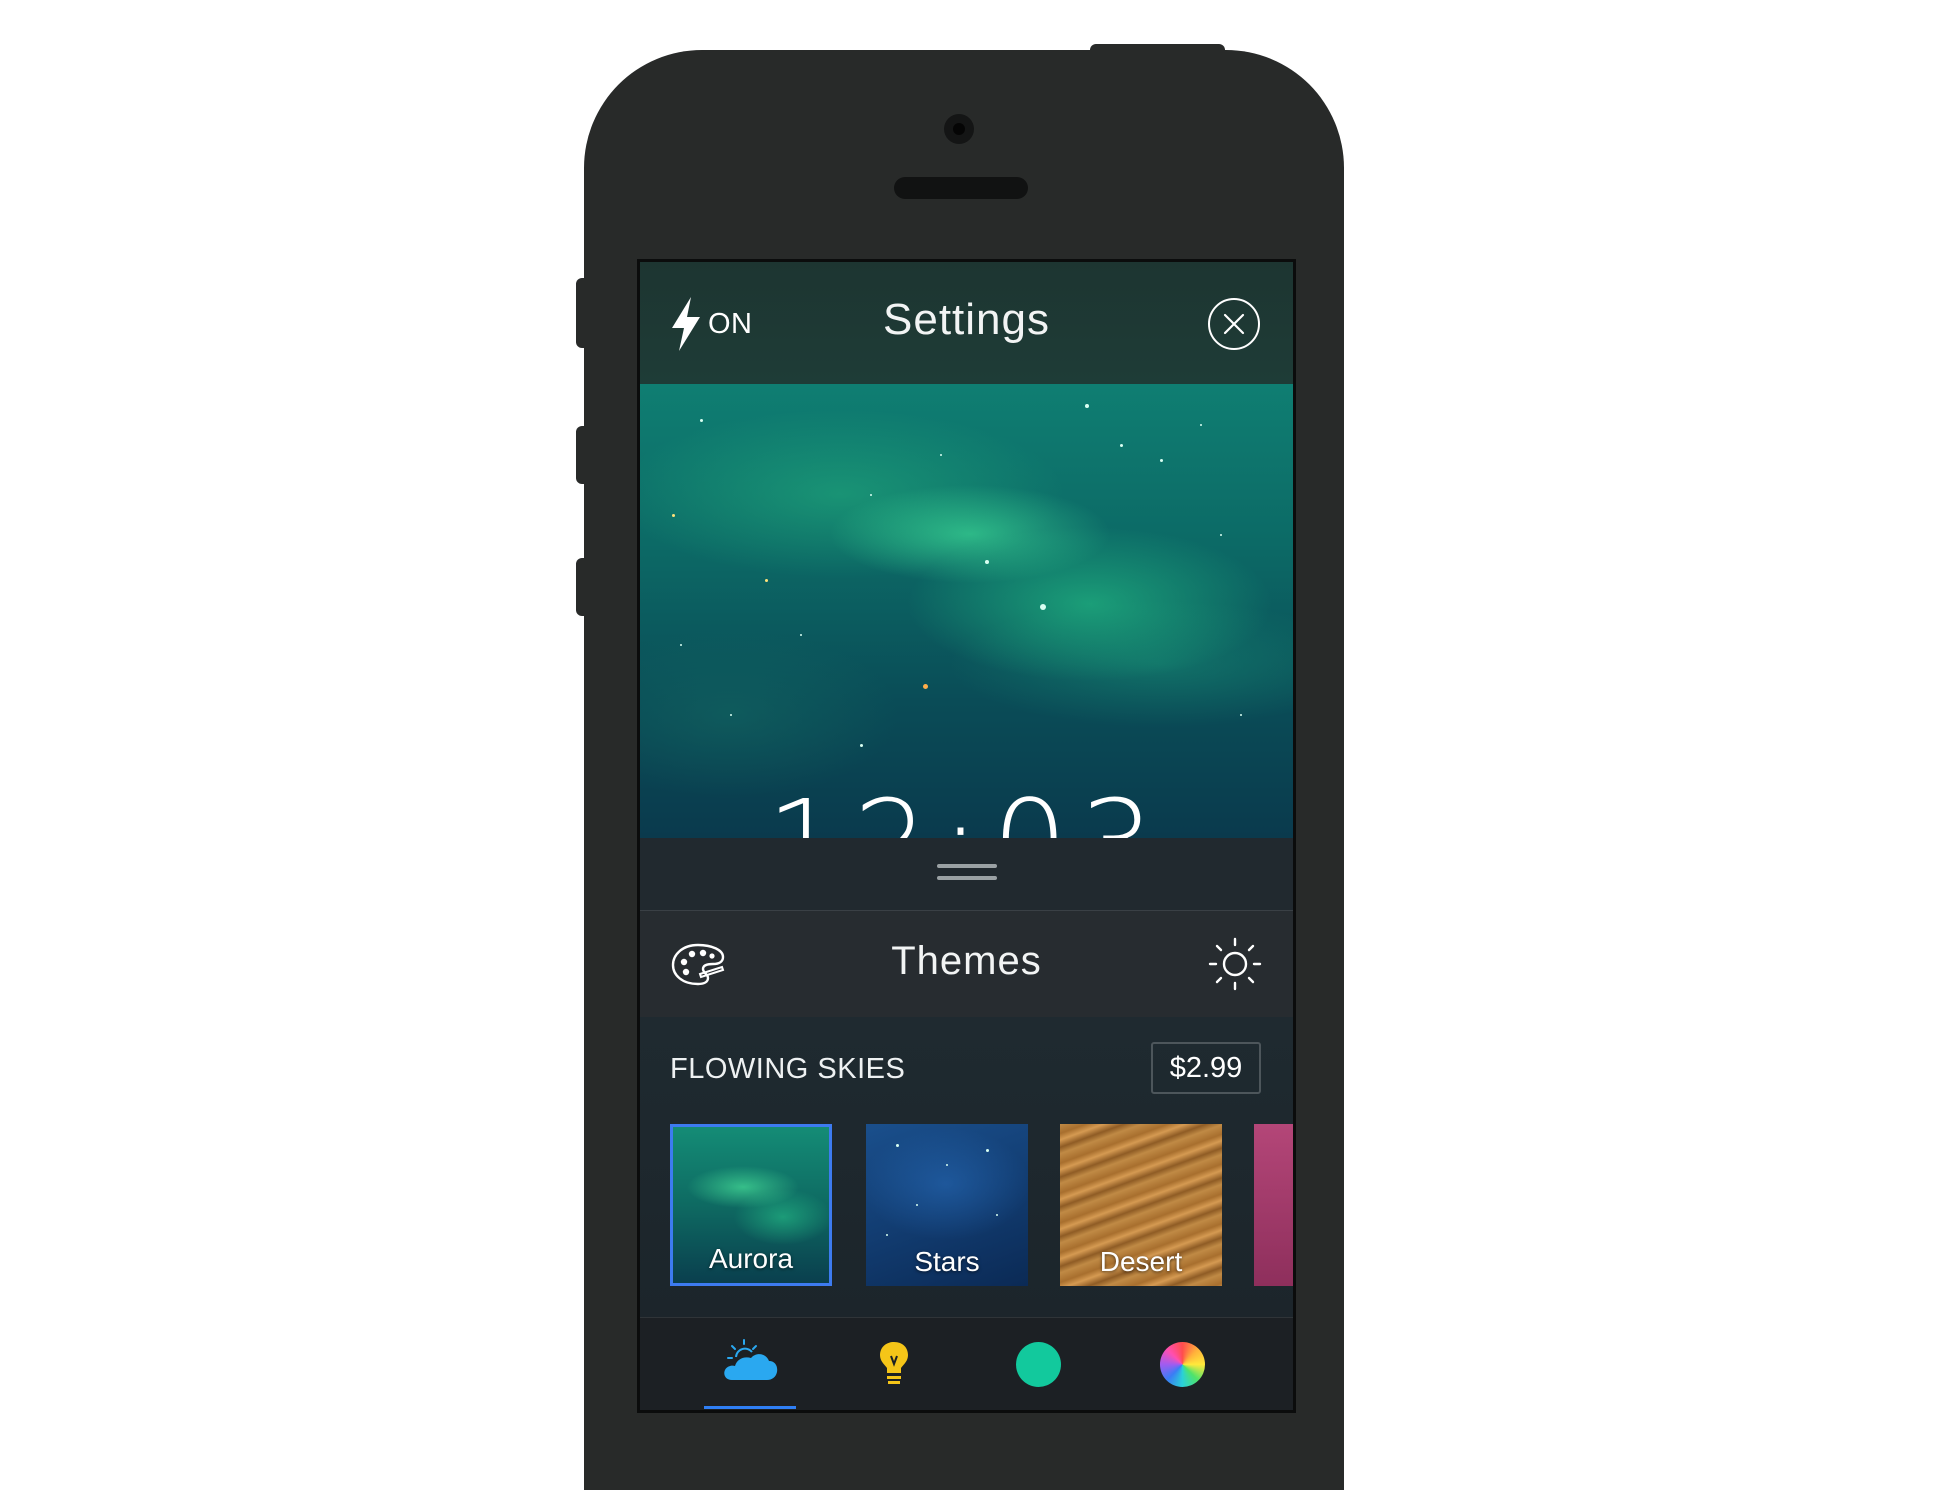  Describe the element at coordinates (959, 129) in the screenshot. I see `front-camera` at that location.